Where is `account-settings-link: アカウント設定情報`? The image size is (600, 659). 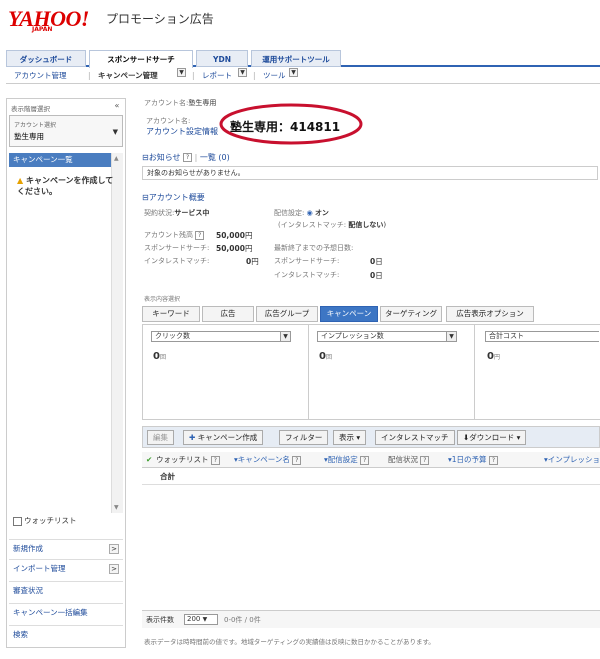 account-settings-link: アカウント設定情報 is located at coordinates (182, 131).